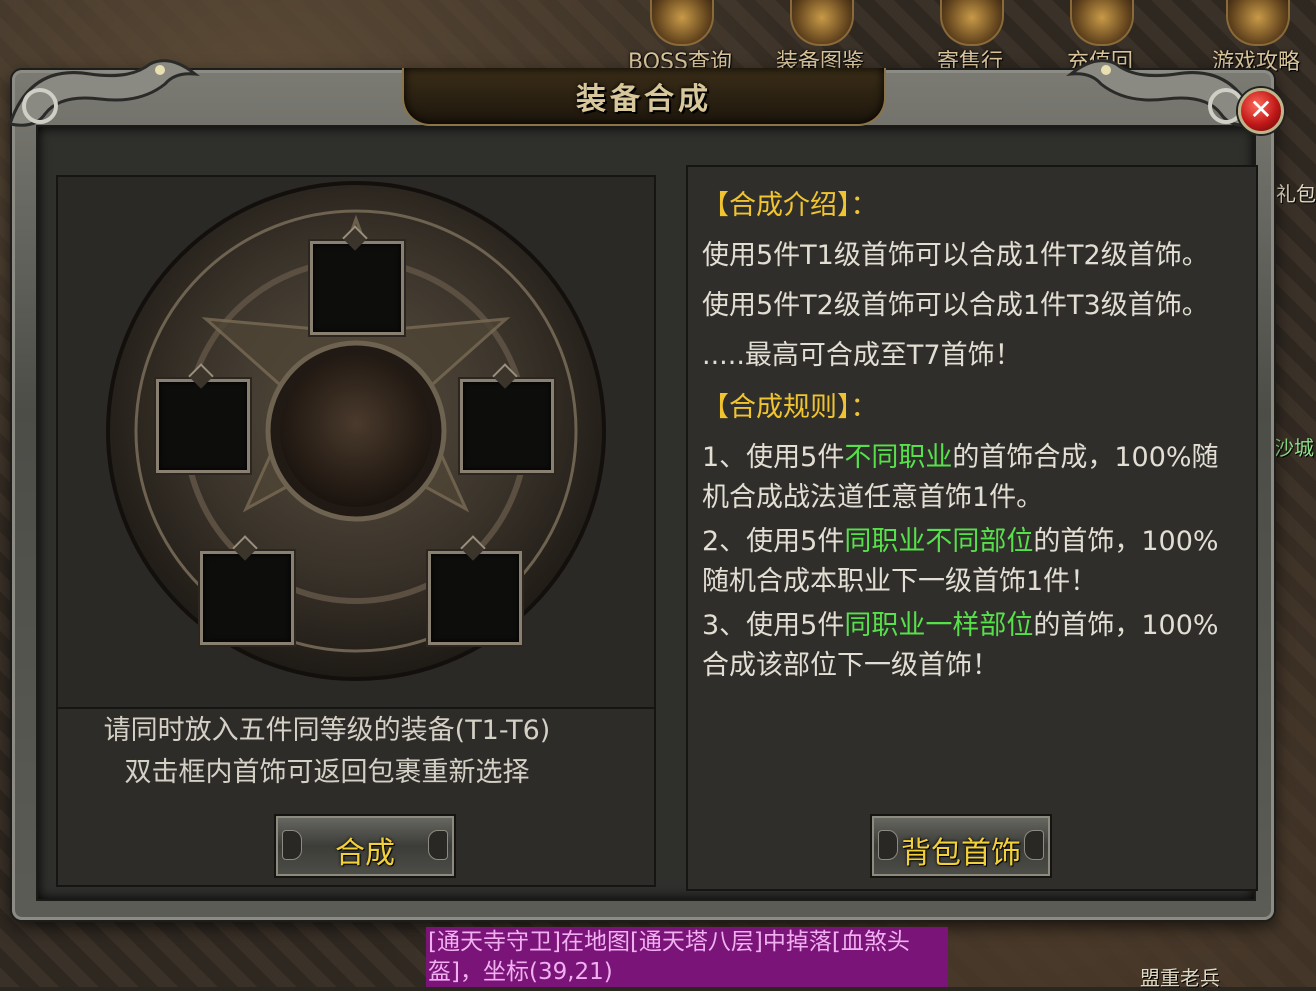 The image size is (1316, 991). Describe the element at coordinates (669, 942) in the screenshot. I see `chat-line-1: [通天寺守卫]在地图[通天塔八层]中掉落[血煞头` at that location.